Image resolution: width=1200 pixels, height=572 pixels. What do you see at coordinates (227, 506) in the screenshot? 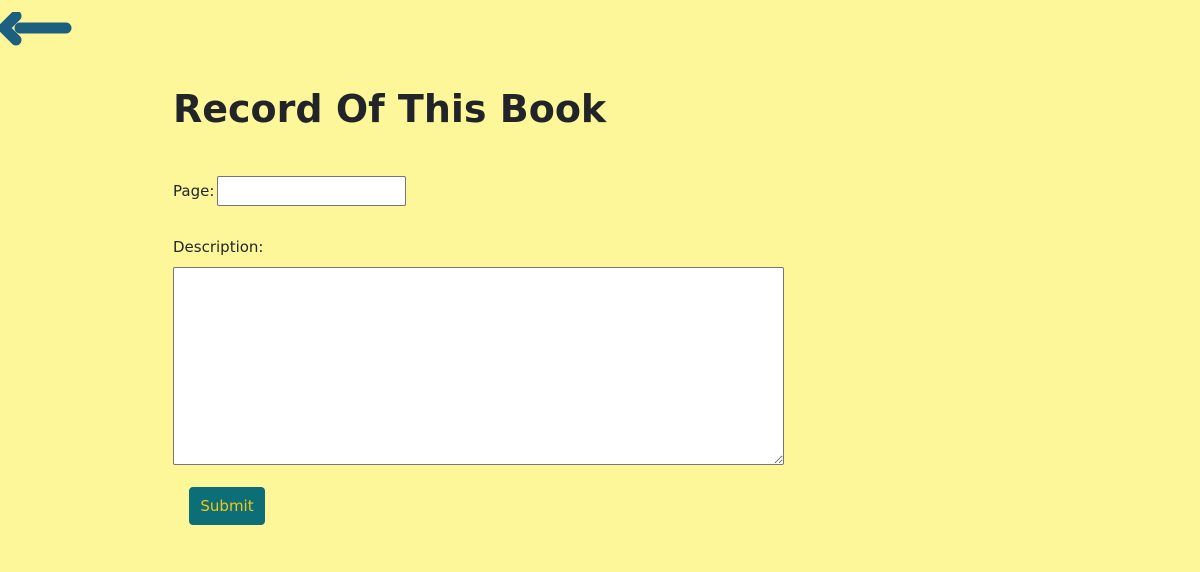
I see `submit-button: Submit` at bounding box center [227, 506].